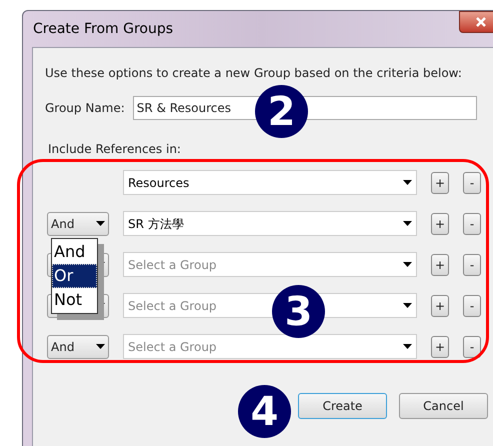 The width and height of the screenshot is (493, 446). I want to click on group-name-label: Group Name:, so click(85, 108).